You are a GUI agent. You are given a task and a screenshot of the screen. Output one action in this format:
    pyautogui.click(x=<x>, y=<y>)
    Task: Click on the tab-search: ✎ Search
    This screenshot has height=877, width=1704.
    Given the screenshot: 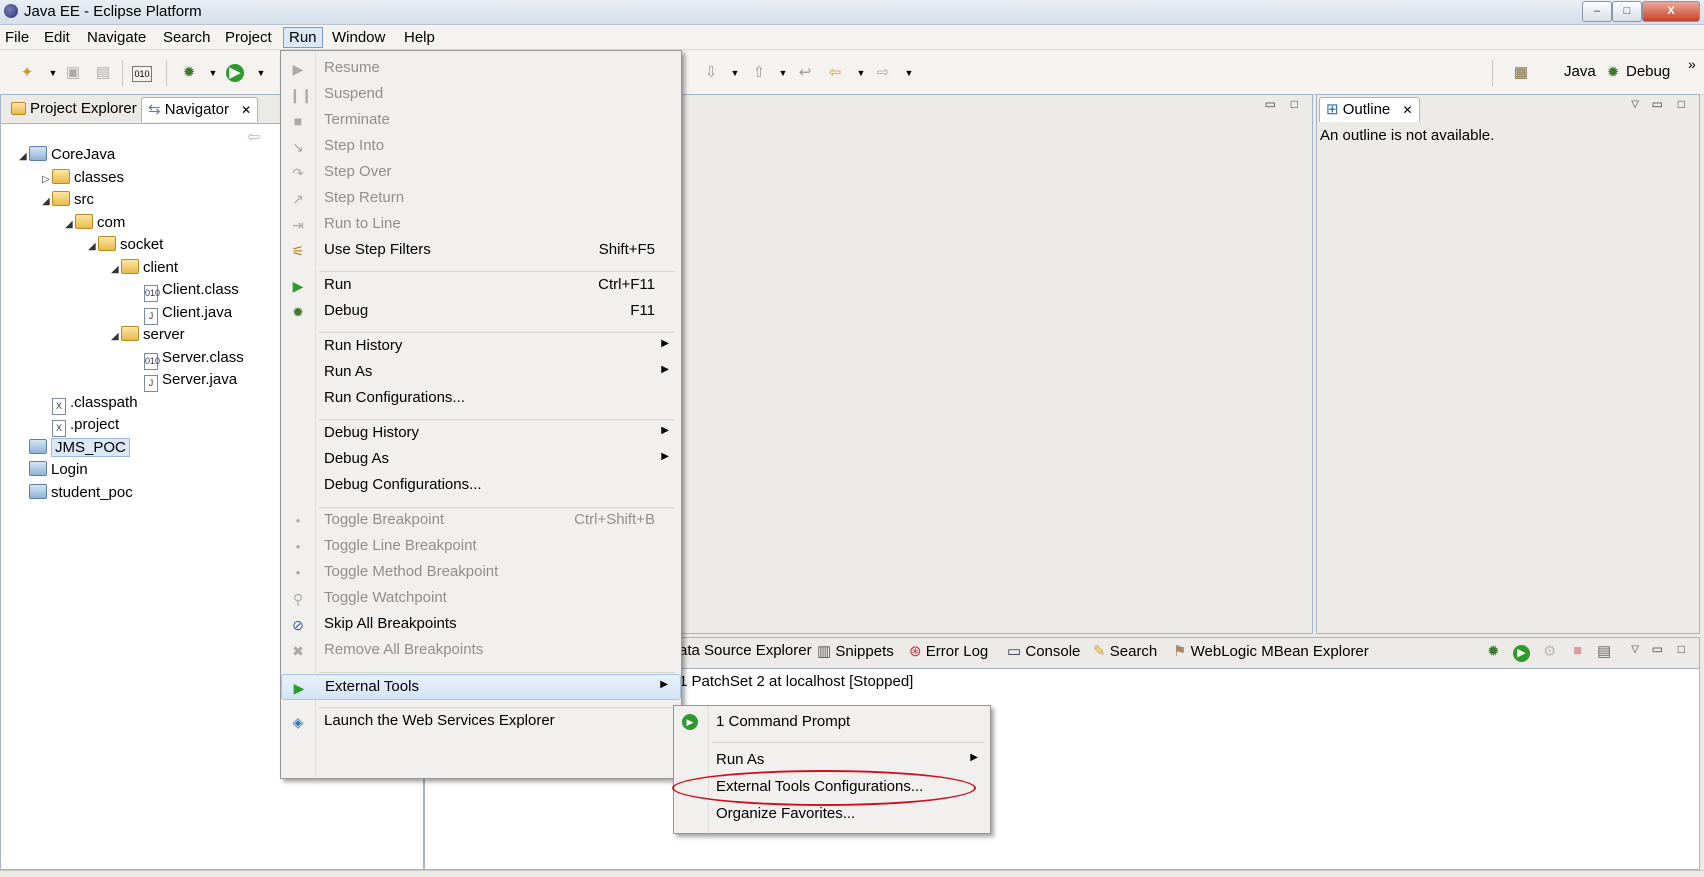 What is the action you would take?
    pyautogui.click(x=1125, y=651)
    